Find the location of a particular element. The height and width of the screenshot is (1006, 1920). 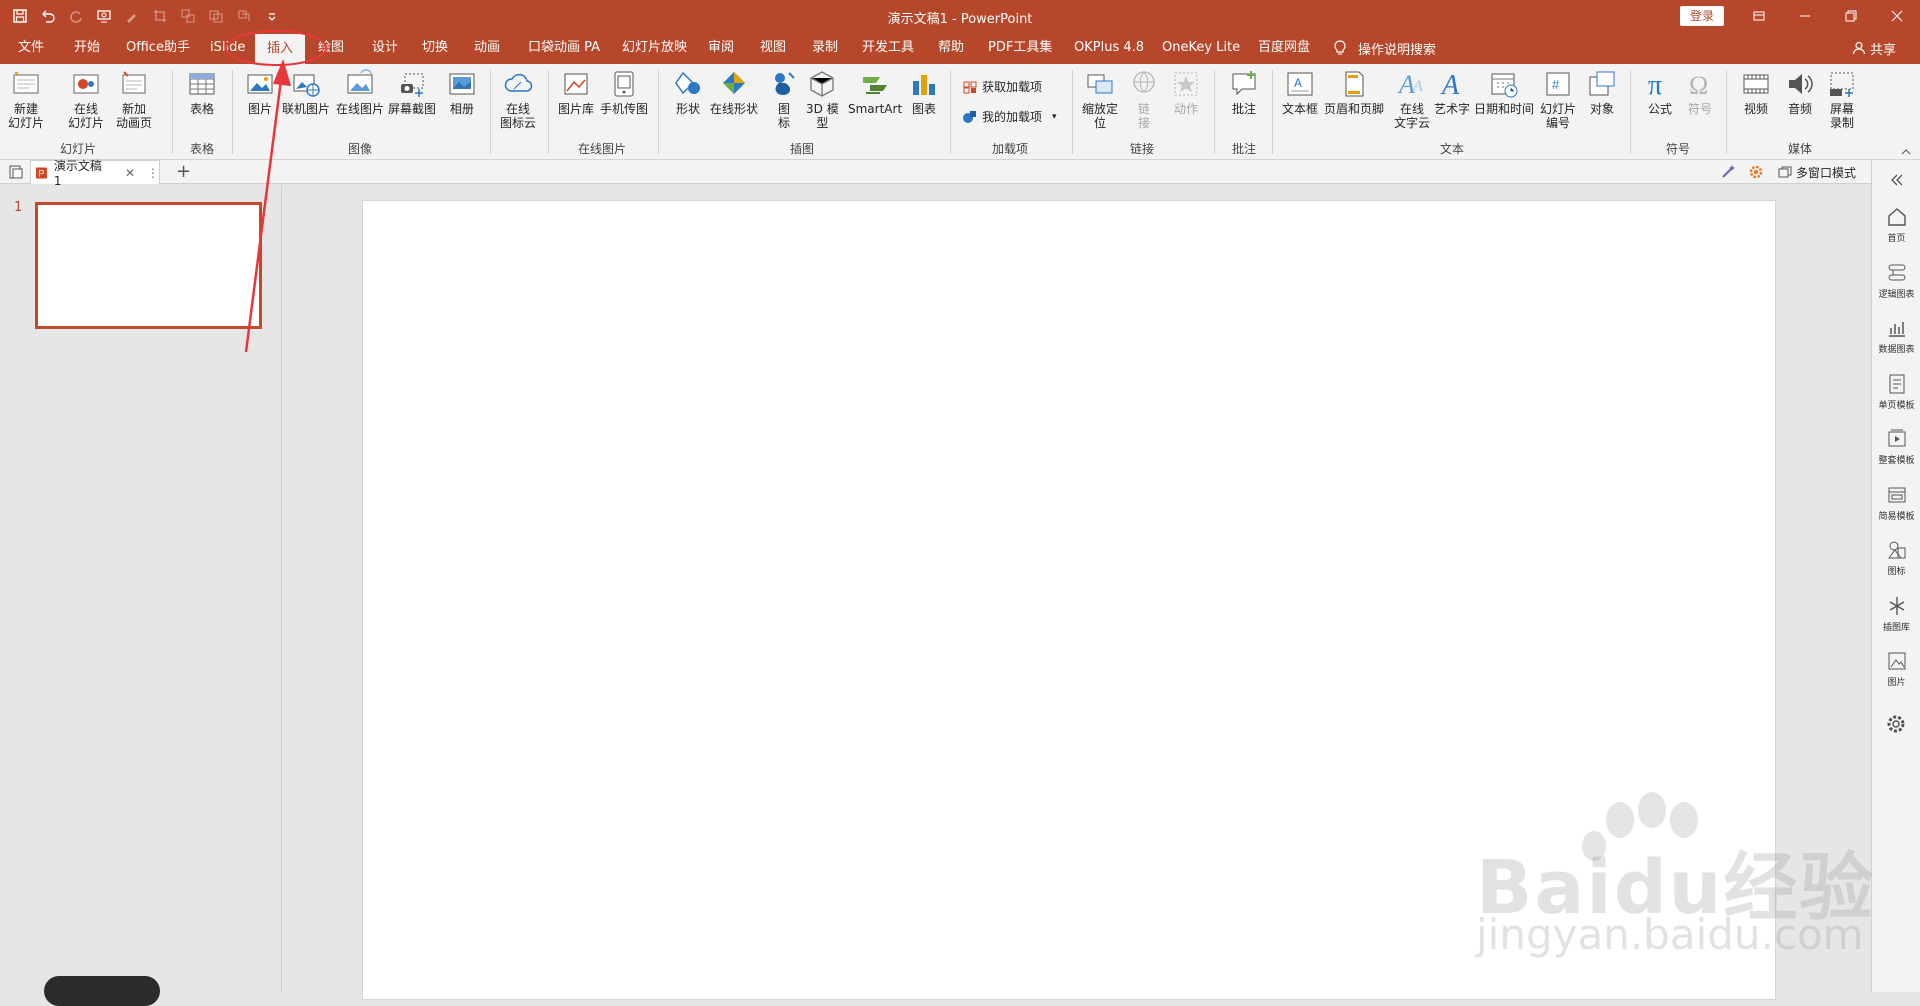

side-panel-item-0: 首页 is located at coordinates (1896, 224).